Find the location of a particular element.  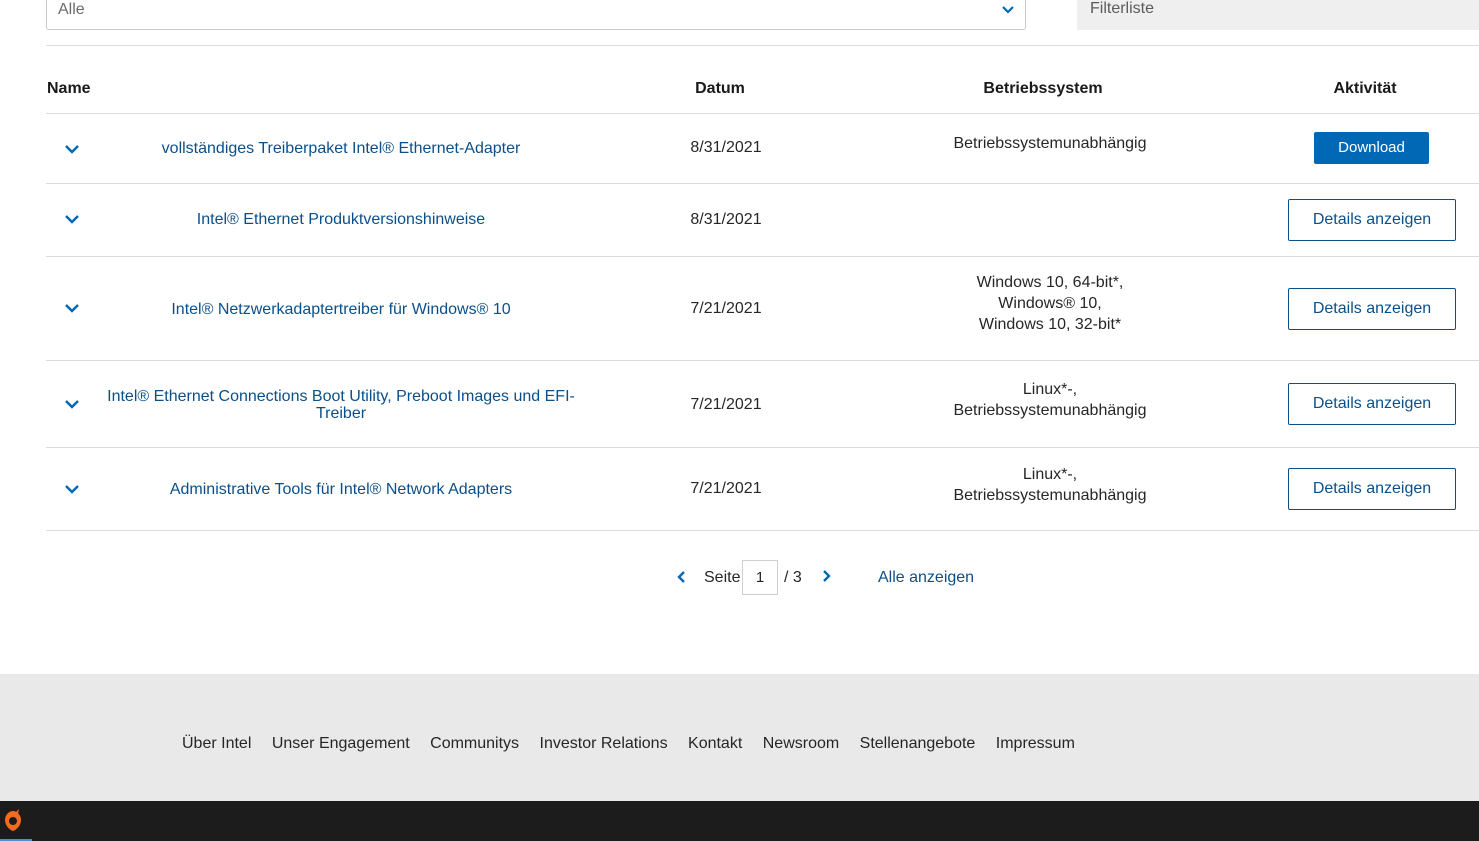

row-os-line: Windows 10, 32-bit* is located at coordinates (1050, 324).